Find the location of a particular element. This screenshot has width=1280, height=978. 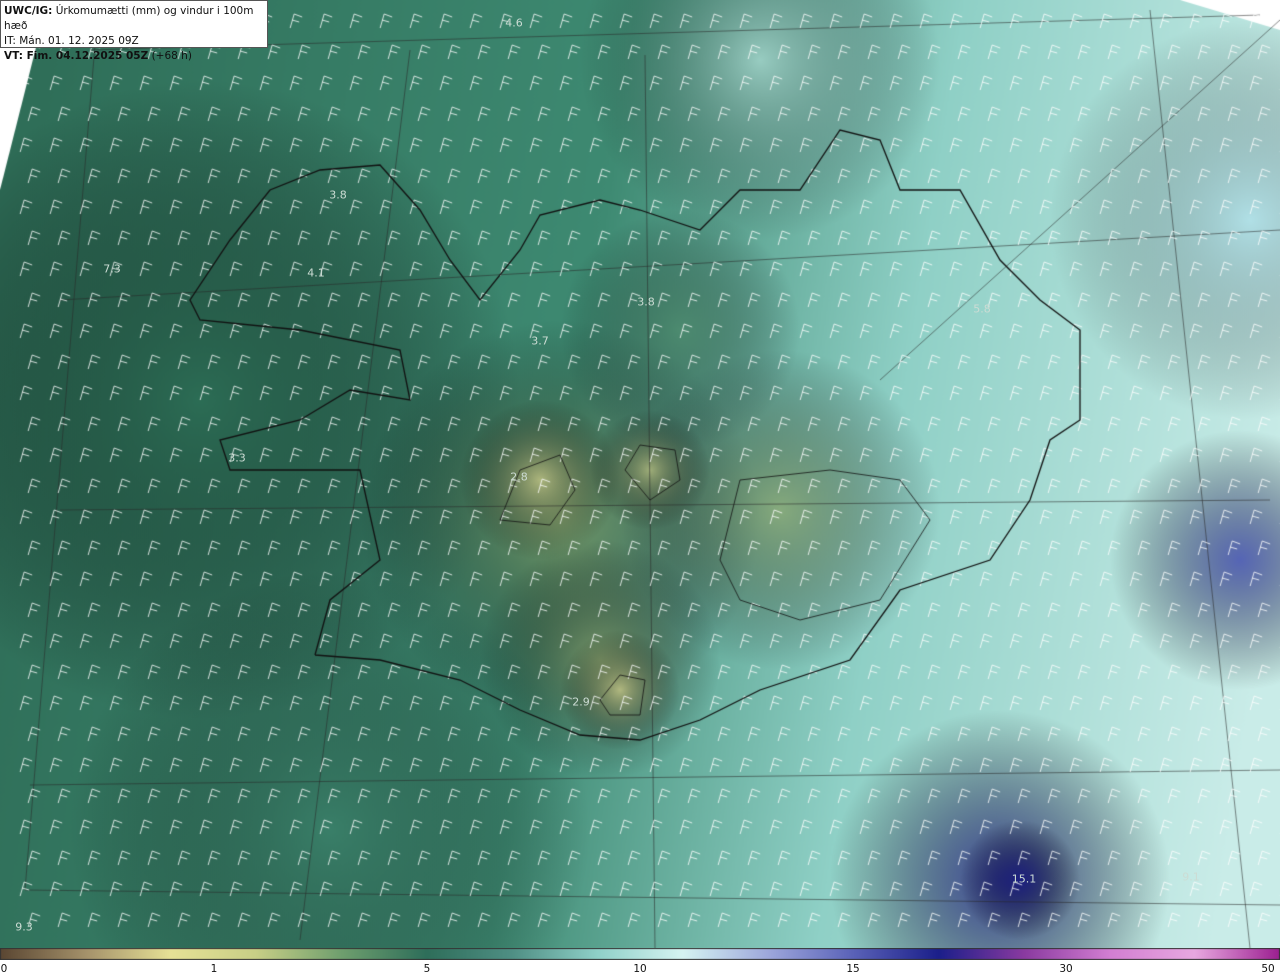

map-value-label: 15.1 is located at coordinates (1024, 879).